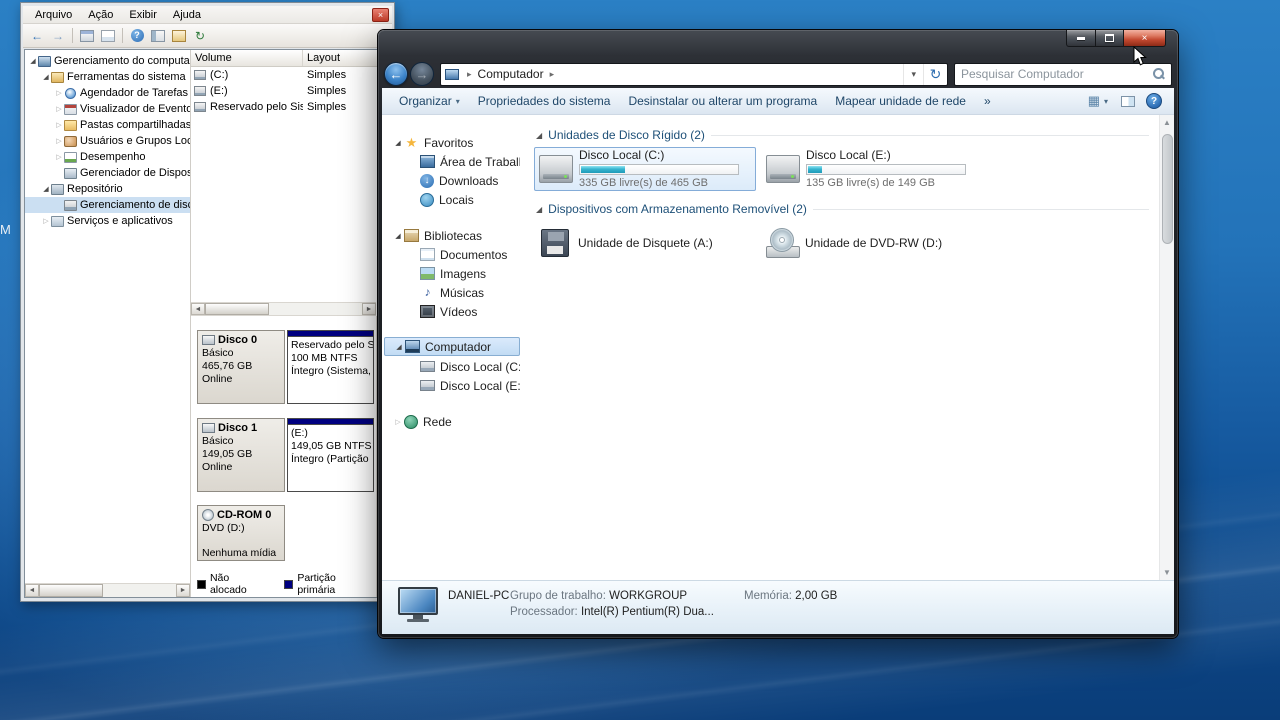 This screenshot has width=1280, height=720. What do you see at coordinates (913, 74) in the screenshot?
I see `address-dropdown-icon: ▾` at bounding box center [913, 74].